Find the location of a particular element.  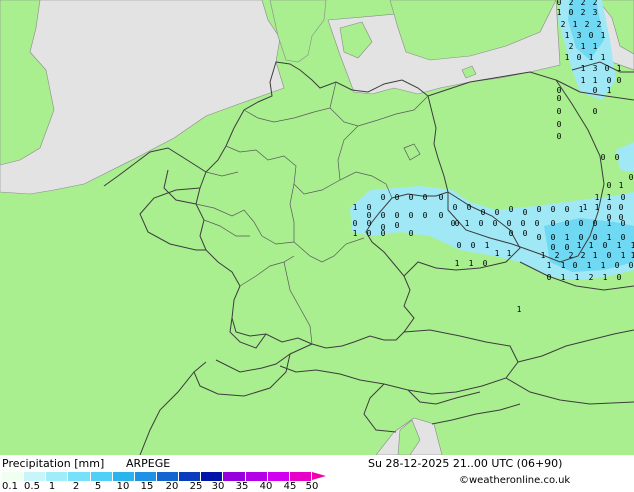

colorbar-tick-label: 25 is located at coordinates (196, 486).